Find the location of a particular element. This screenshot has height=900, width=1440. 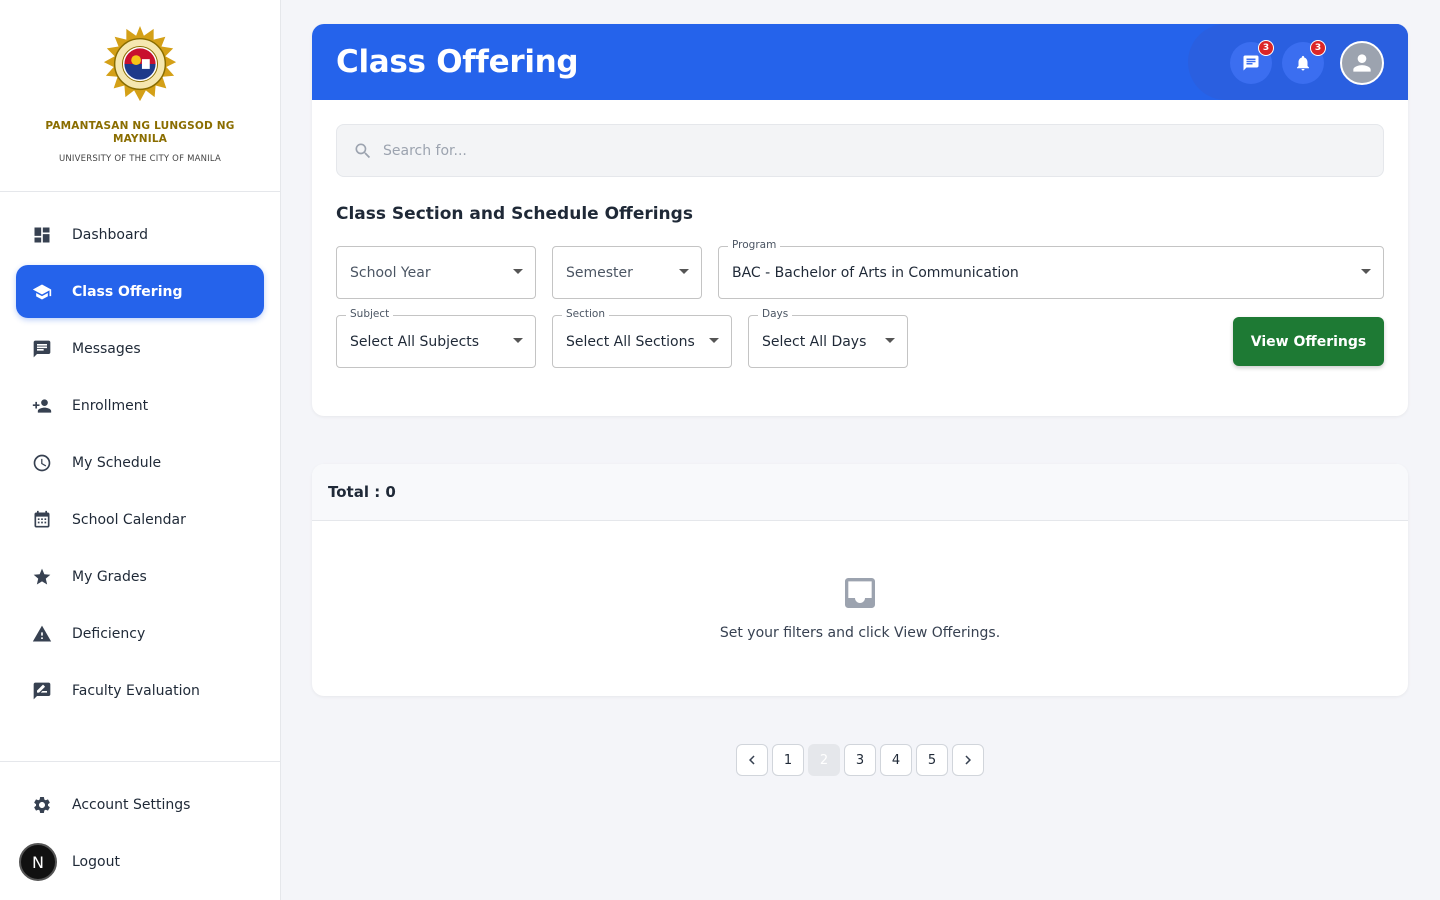

section-value: Select All Sections is located at coordinates (630, 341).